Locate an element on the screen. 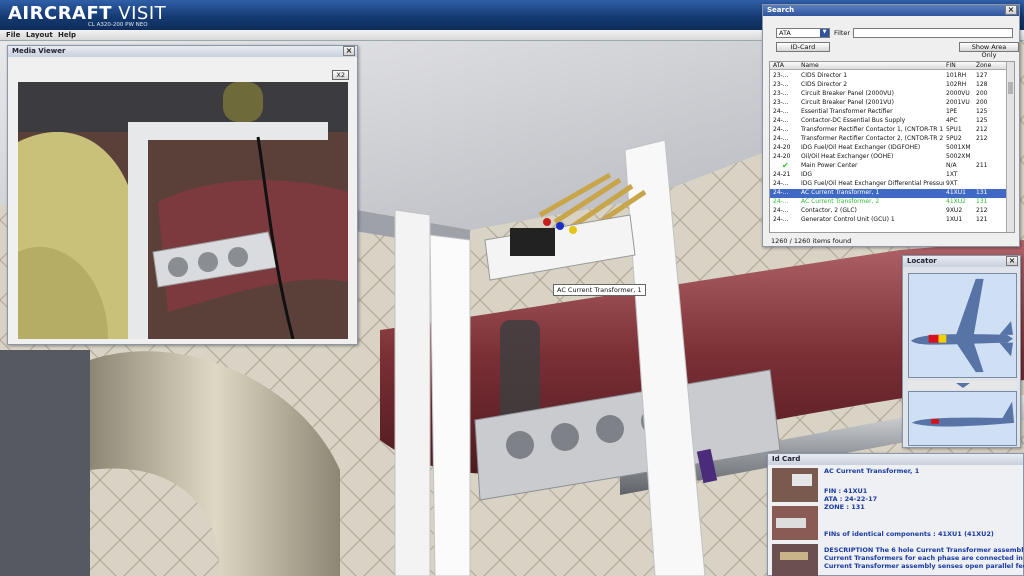 Image resolution: width=1024 pixels, height=576 pixels. zoom-x2-button: X2 is located at coordinates (340, 75).